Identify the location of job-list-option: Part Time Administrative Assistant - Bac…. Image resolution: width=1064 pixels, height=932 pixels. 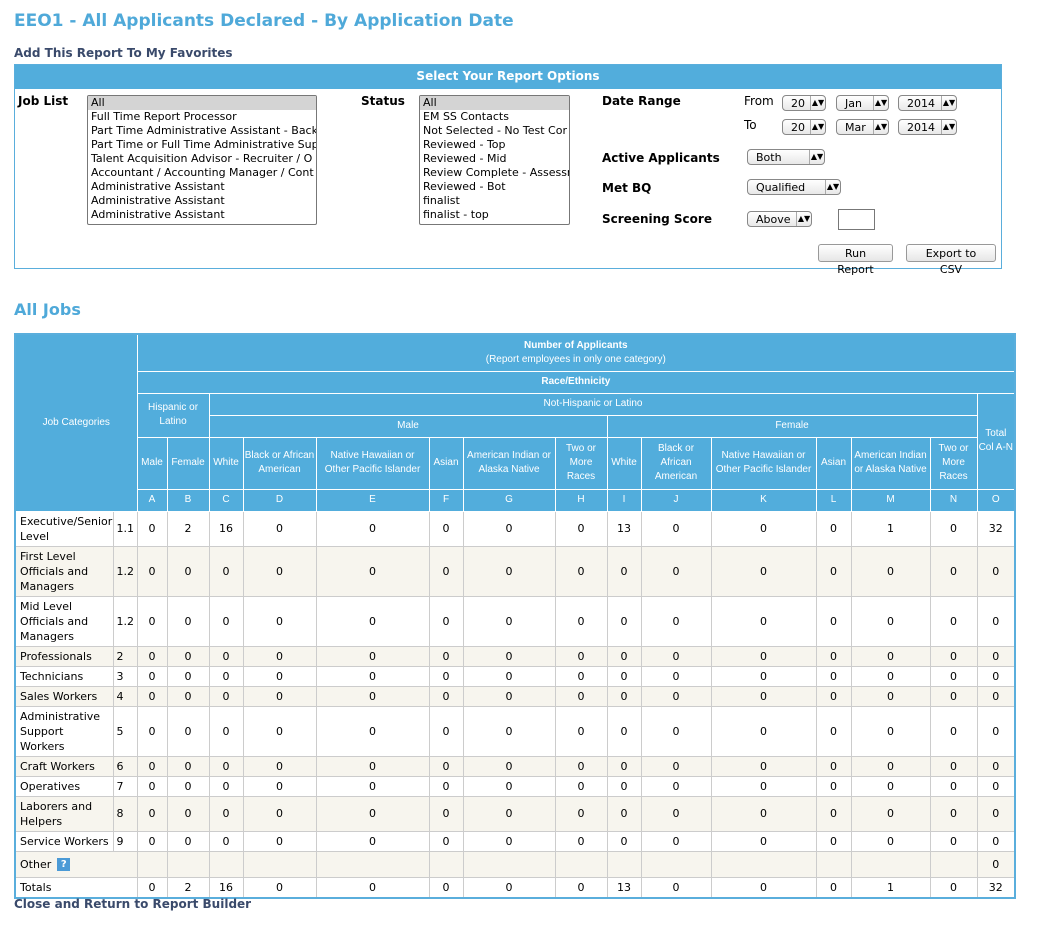
(202, 131).